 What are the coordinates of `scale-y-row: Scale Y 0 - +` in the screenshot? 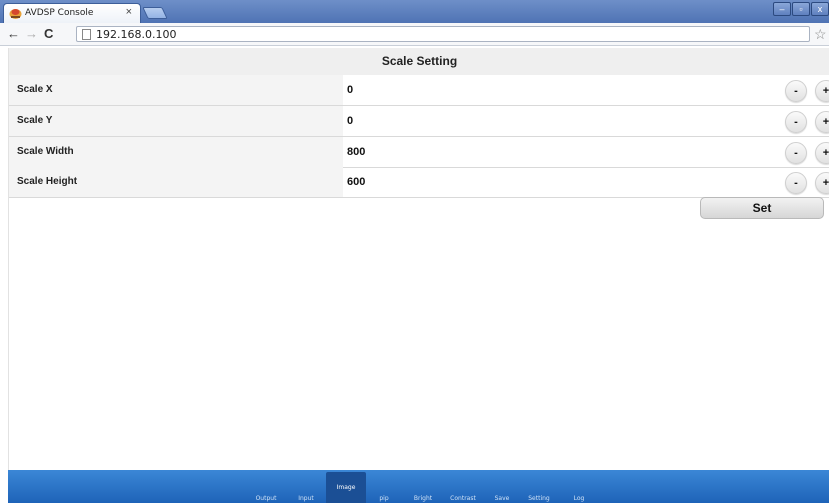 It's located at (419, 121).